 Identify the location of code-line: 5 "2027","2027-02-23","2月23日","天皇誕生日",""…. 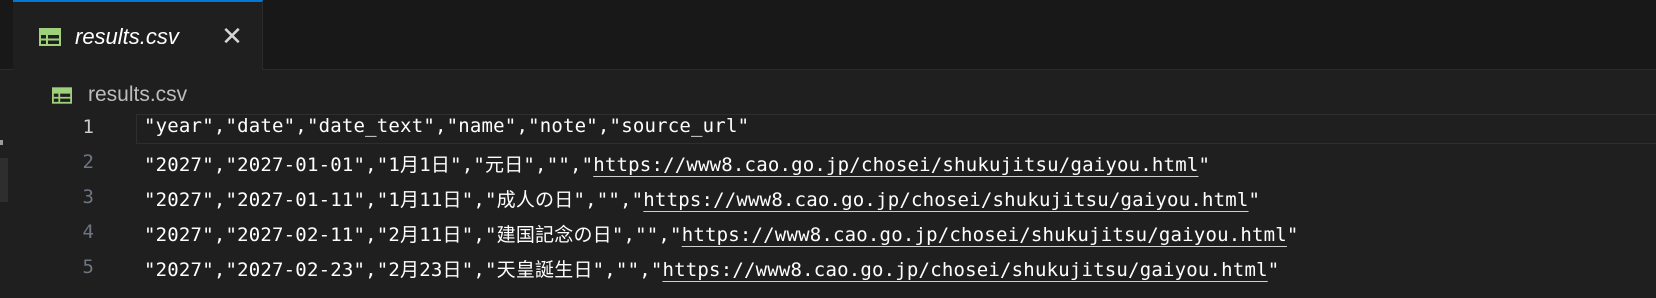
(828, 269).